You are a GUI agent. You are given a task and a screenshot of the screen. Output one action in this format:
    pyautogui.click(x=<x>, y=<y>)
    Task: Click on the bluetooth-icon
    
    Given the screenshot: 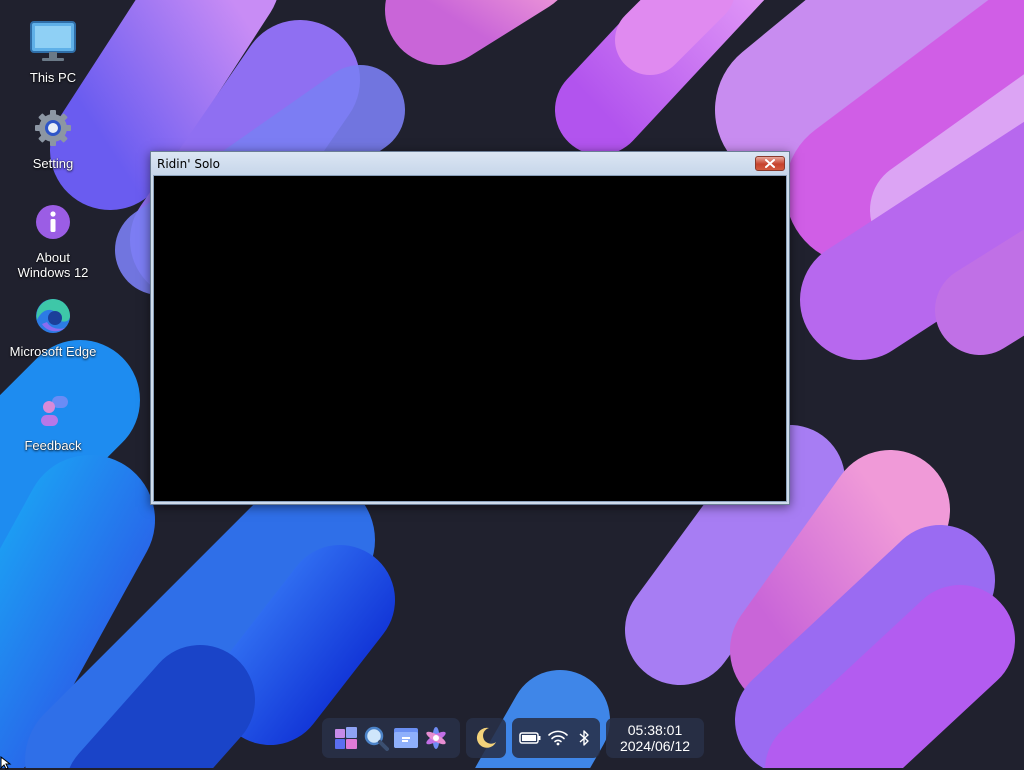 What is the action you would take?
    pyautogui.click(x=584, y=738)
    